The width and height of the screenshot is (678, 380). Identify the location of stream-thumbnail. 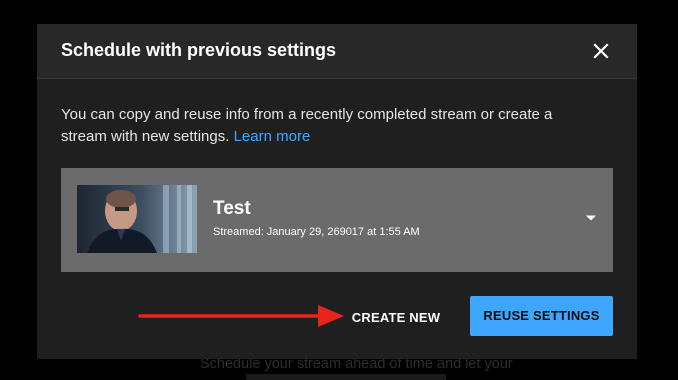
(137, 219).